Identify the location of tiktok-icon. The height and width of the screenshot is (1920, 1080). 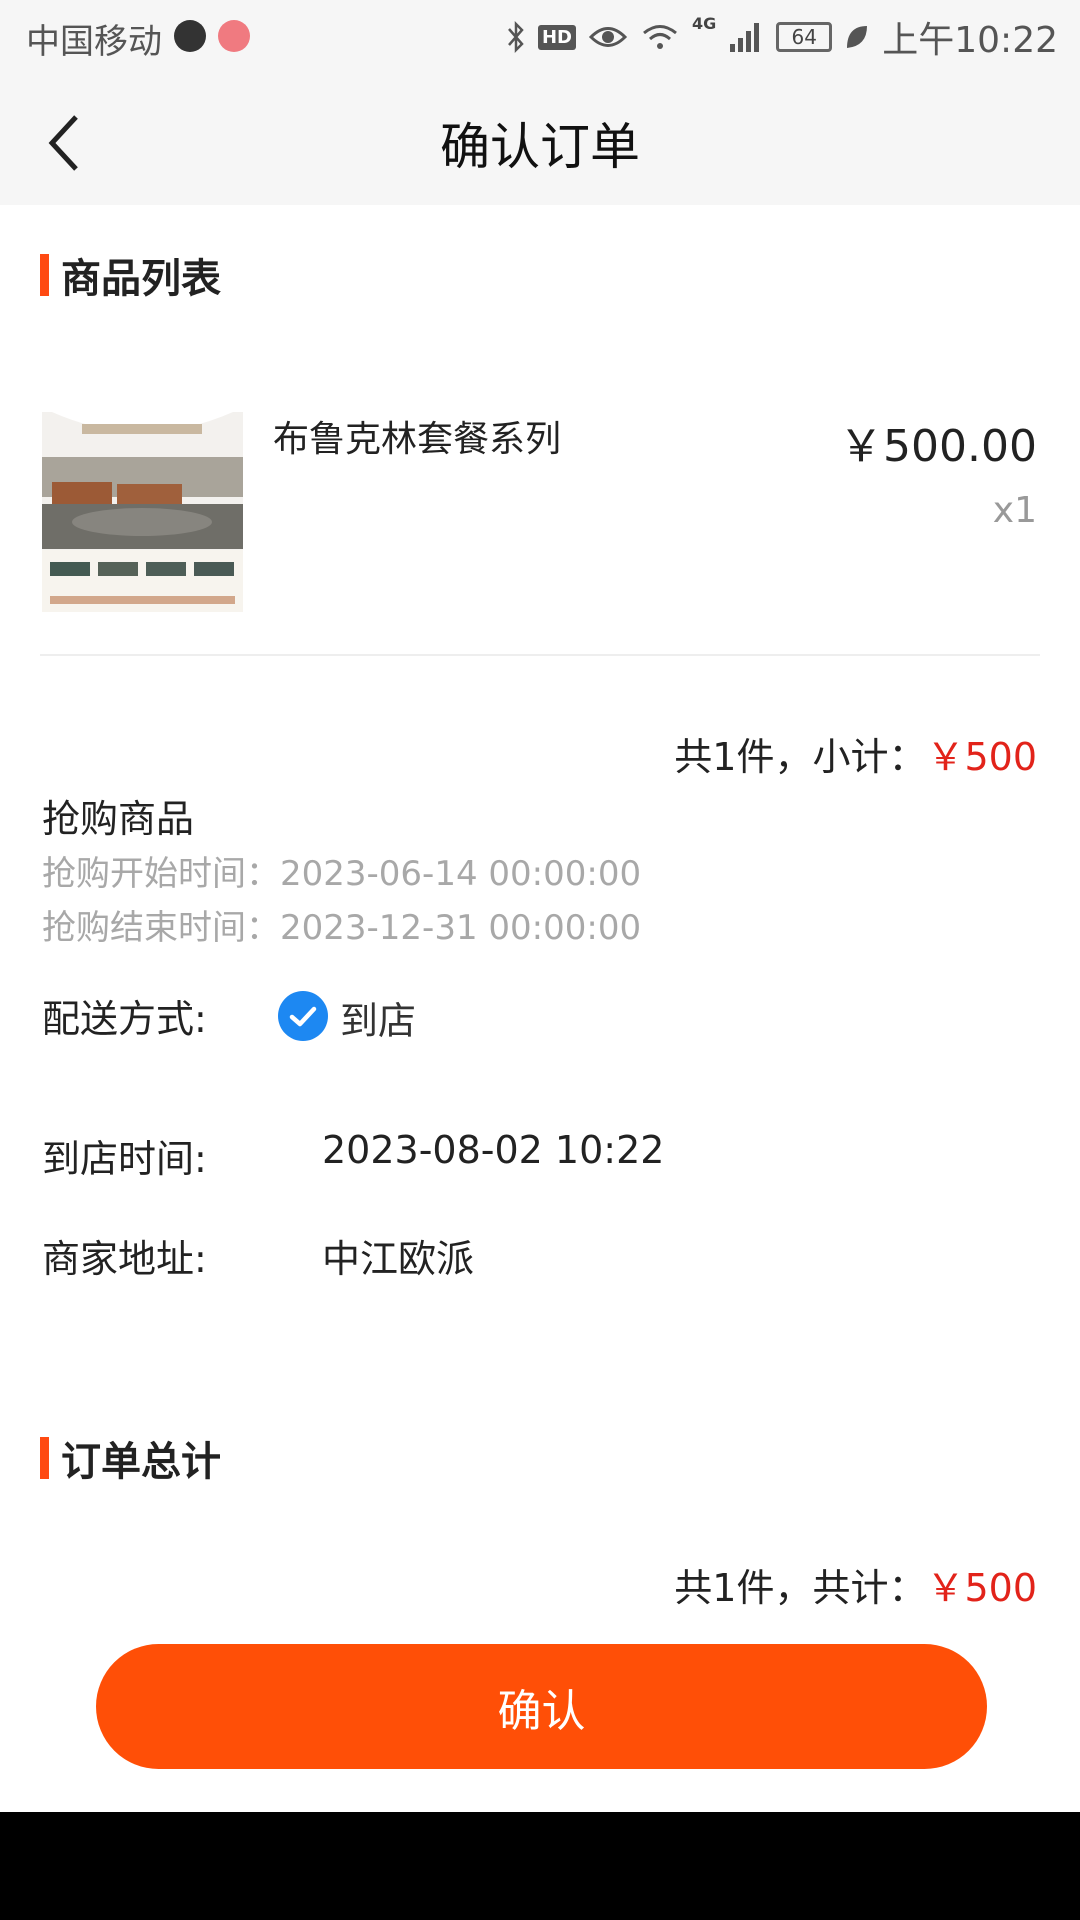
(190, 36).